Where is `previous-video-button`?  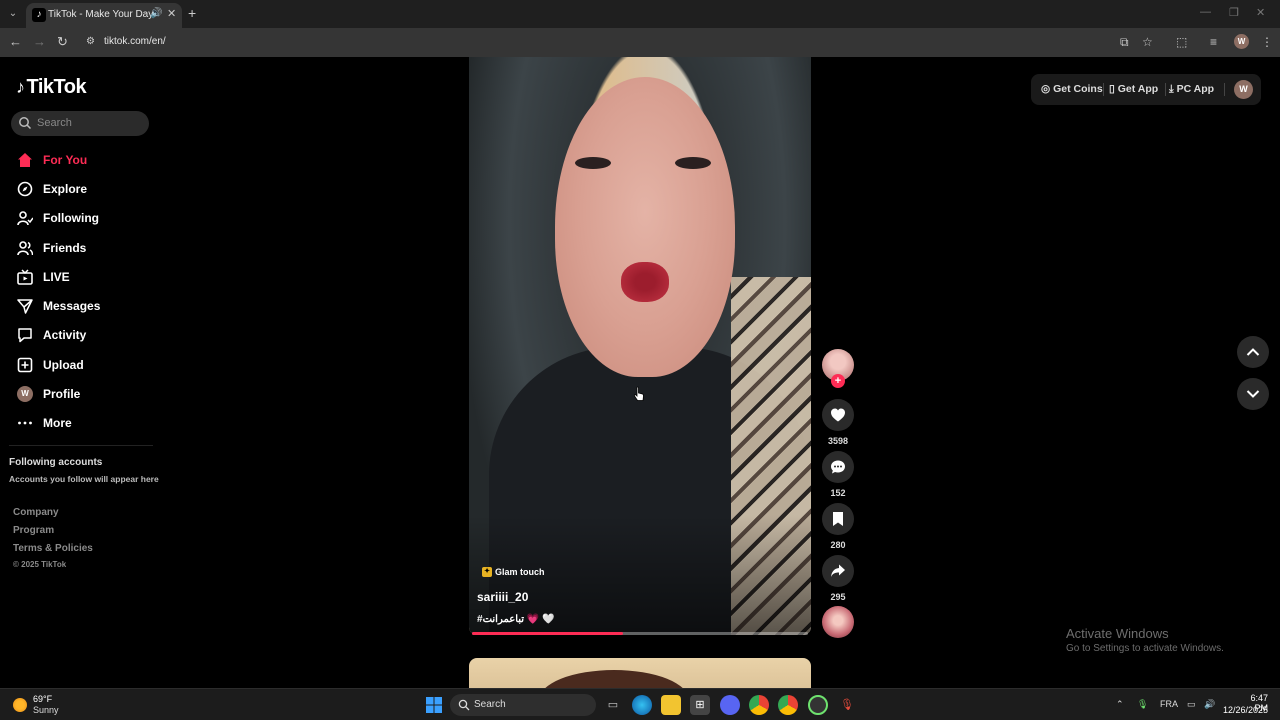 previous-video-button is located at coordinates (1253, 352).